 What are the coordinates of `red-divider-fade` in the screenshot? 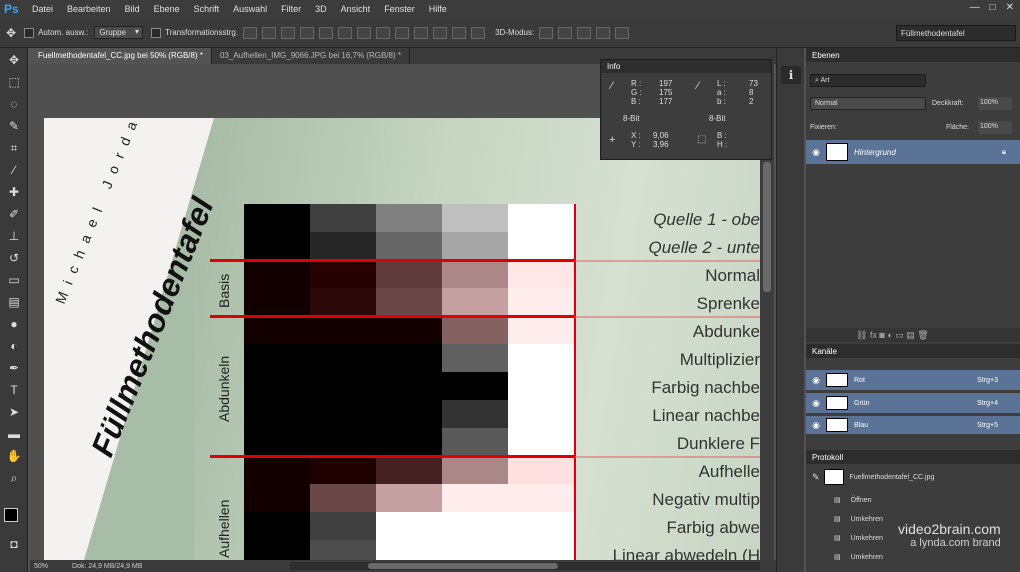 It's located at (667, 261).